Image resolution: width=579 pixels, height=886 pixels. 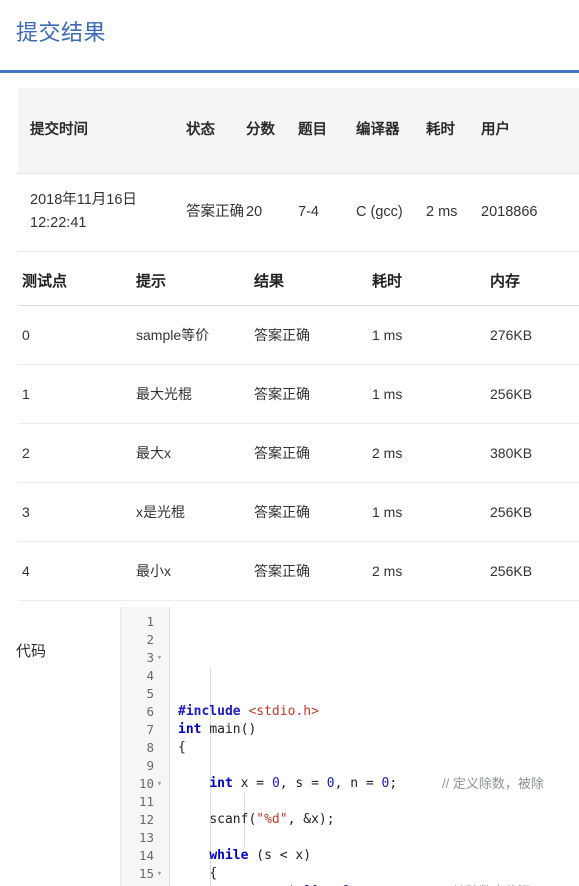 I want to click on code-line-number: 10 ▾, so click(x=145, y=784).